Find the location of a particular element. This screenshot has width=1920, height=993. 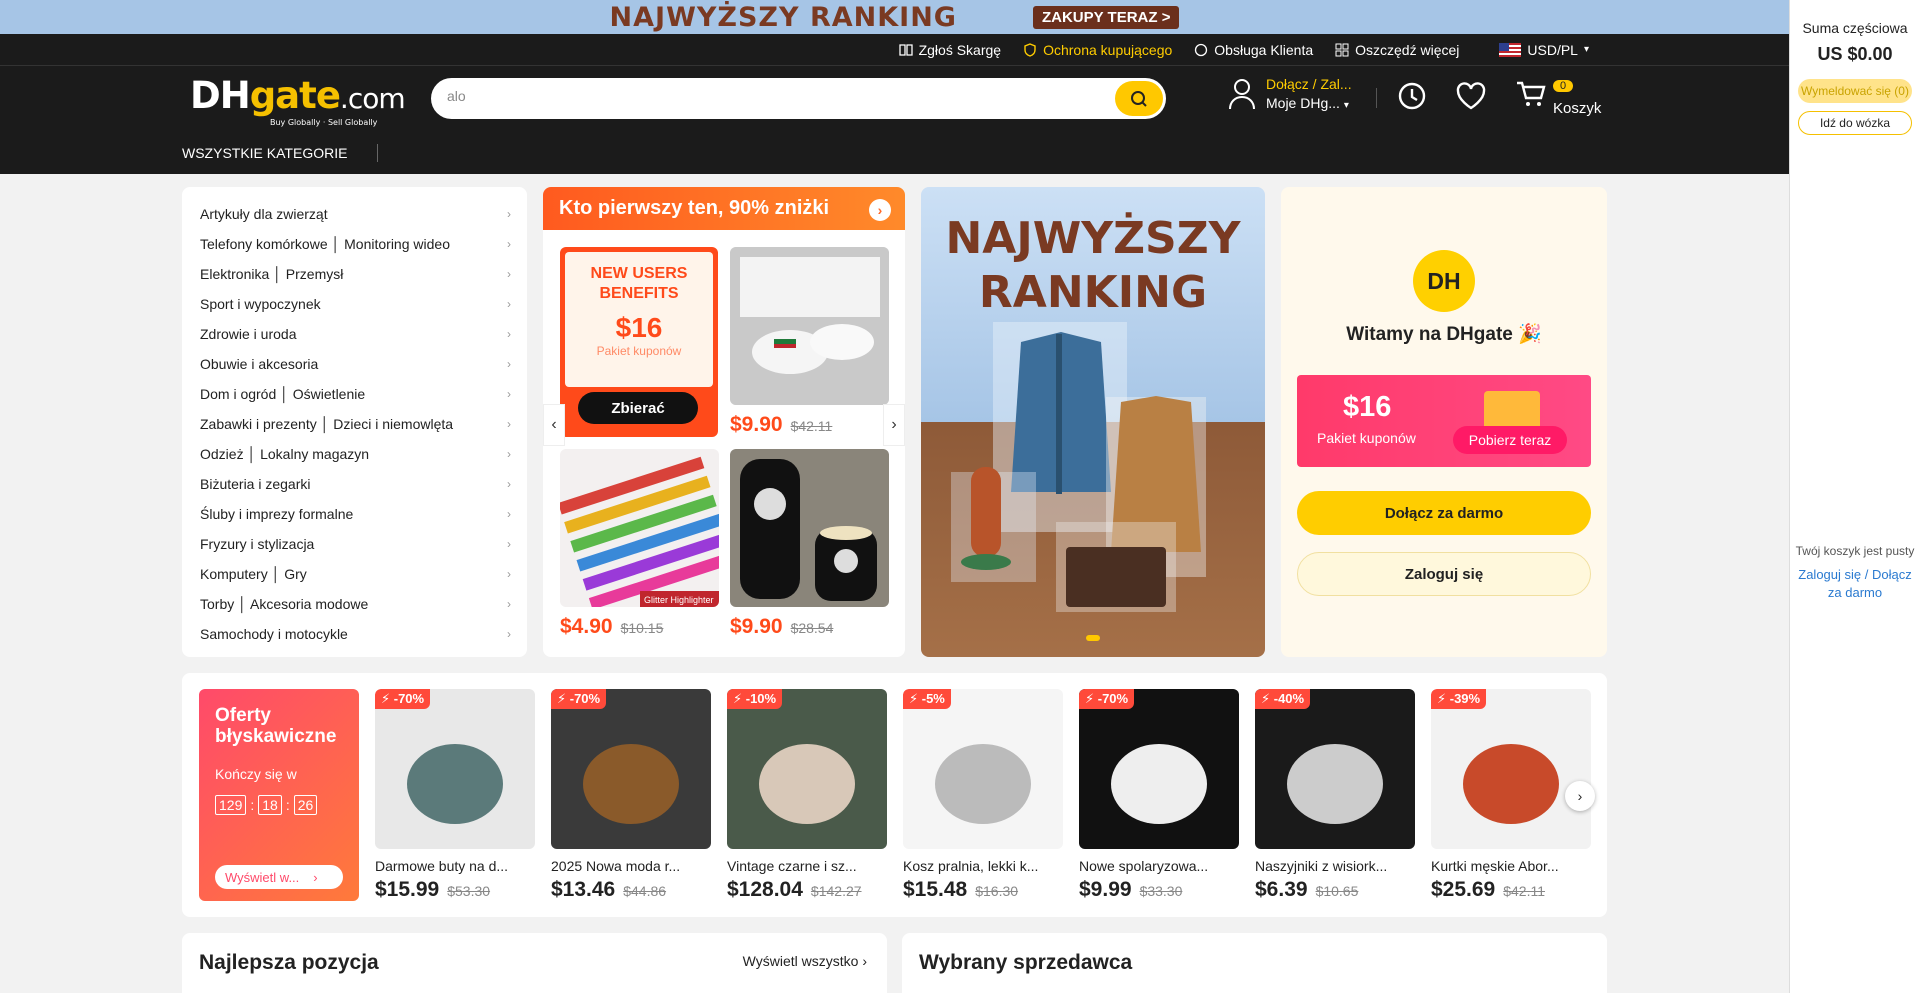

sidebar-login-link: Zaloguj się is located at coordinates (1829, 574).